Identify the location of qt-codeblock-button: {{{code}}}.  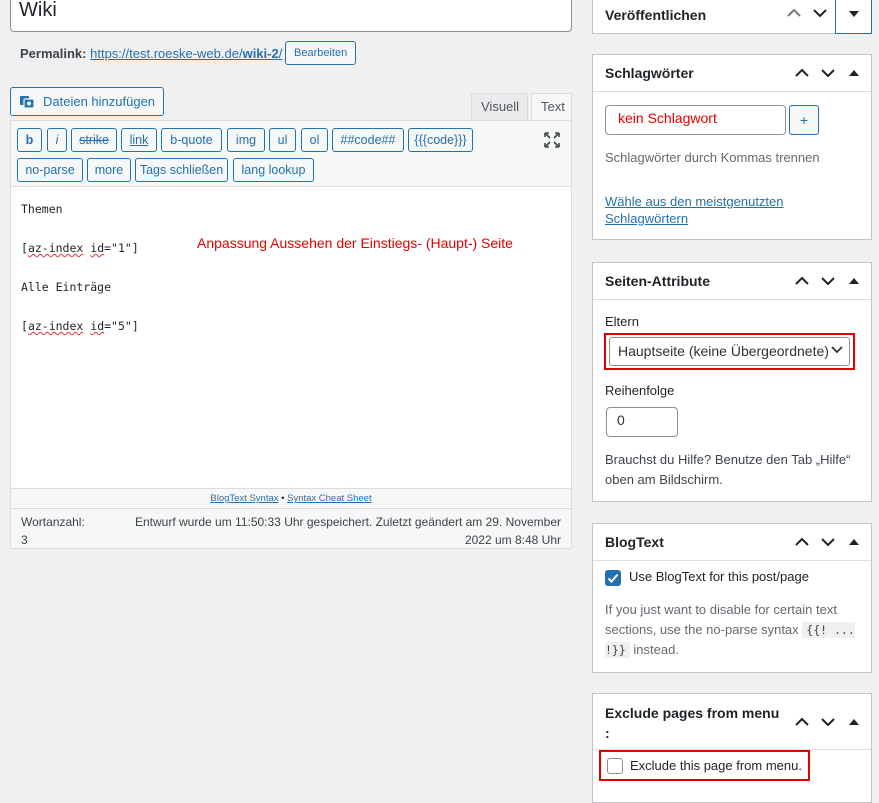
(440, 140).